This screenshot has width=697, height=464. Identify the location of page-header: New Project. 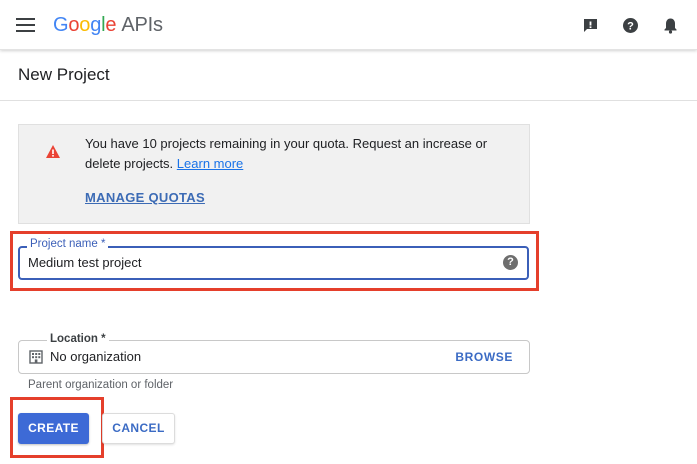
(348, 76).